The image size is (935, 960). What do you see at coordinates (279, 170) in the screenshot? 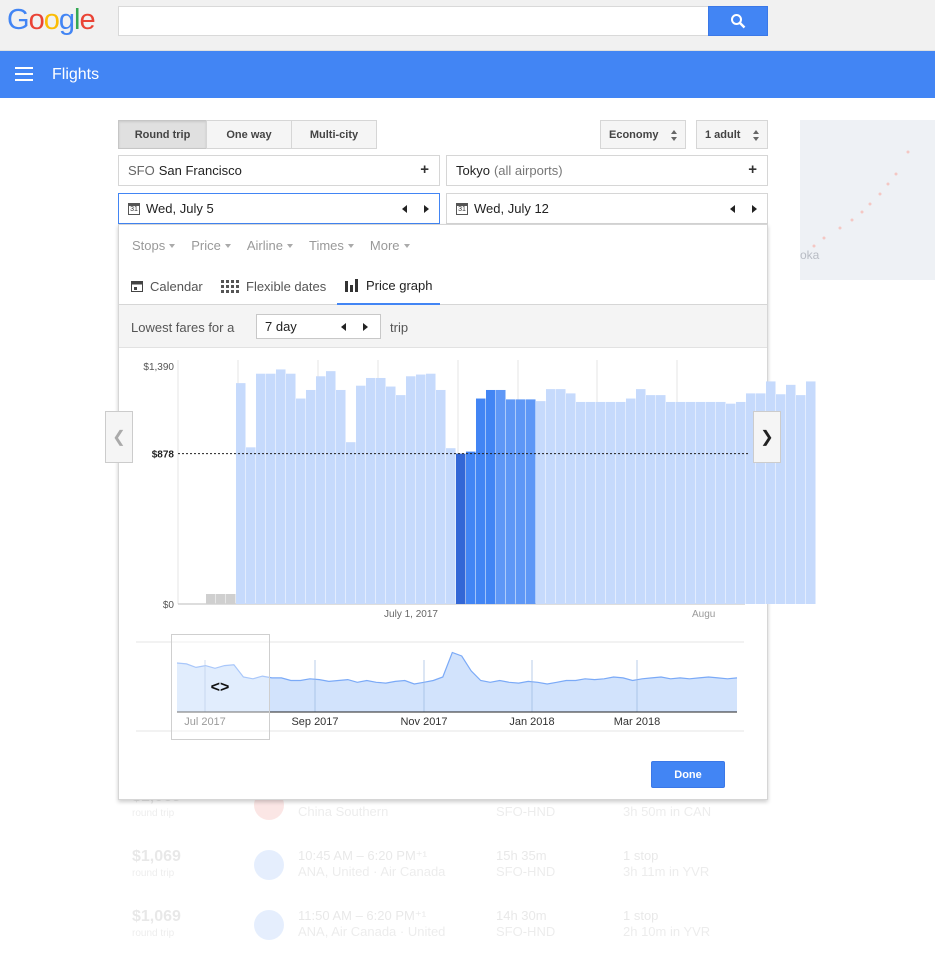
I see `origin-field: SFO San Francisco +` at bounding box center [279, 170].